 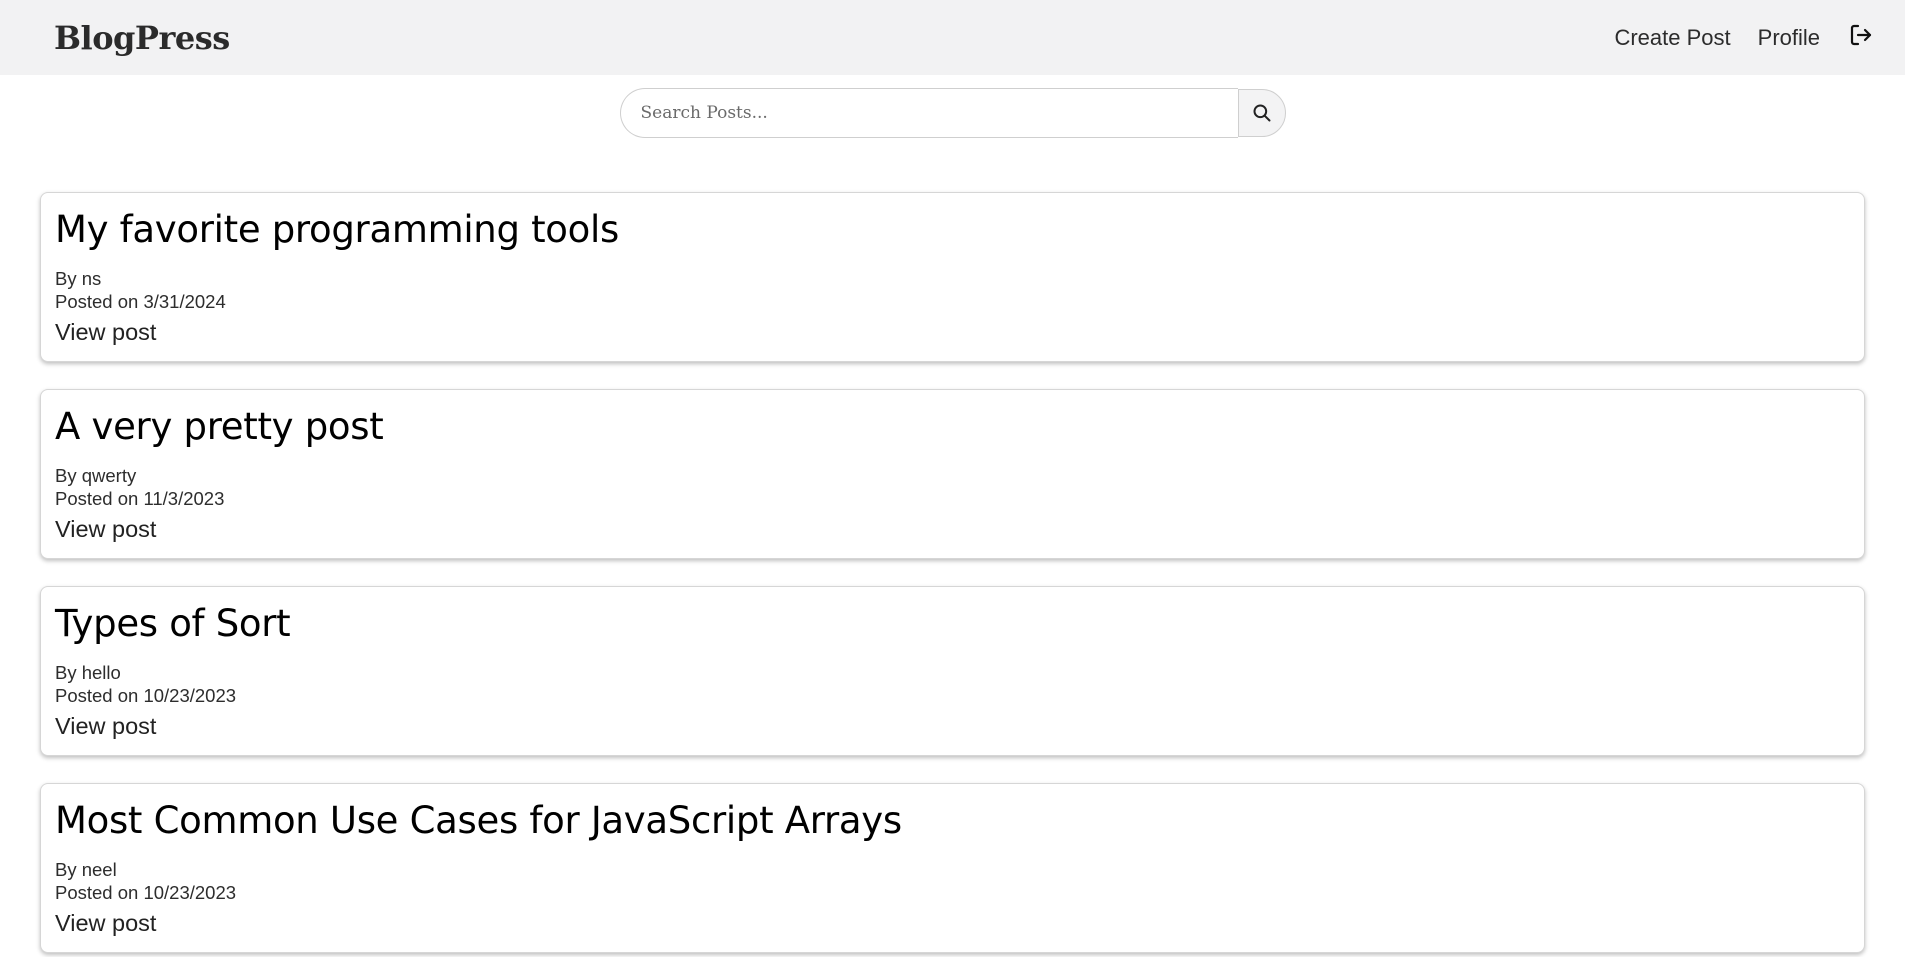 I want to click on post-title: My favorite programming tools, so click(x=337, y=229).